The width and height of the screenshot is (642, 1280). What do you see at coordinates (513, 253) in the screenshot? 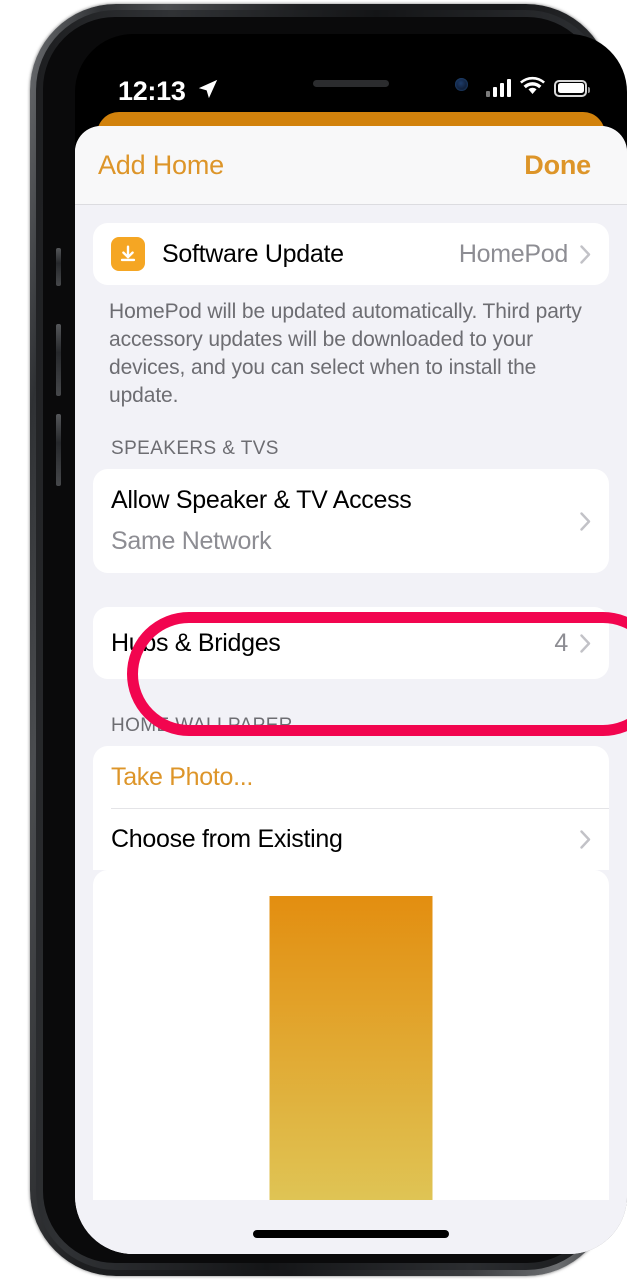
I see `row-value-software-update: HomePod` at bounding box center [513, 253].